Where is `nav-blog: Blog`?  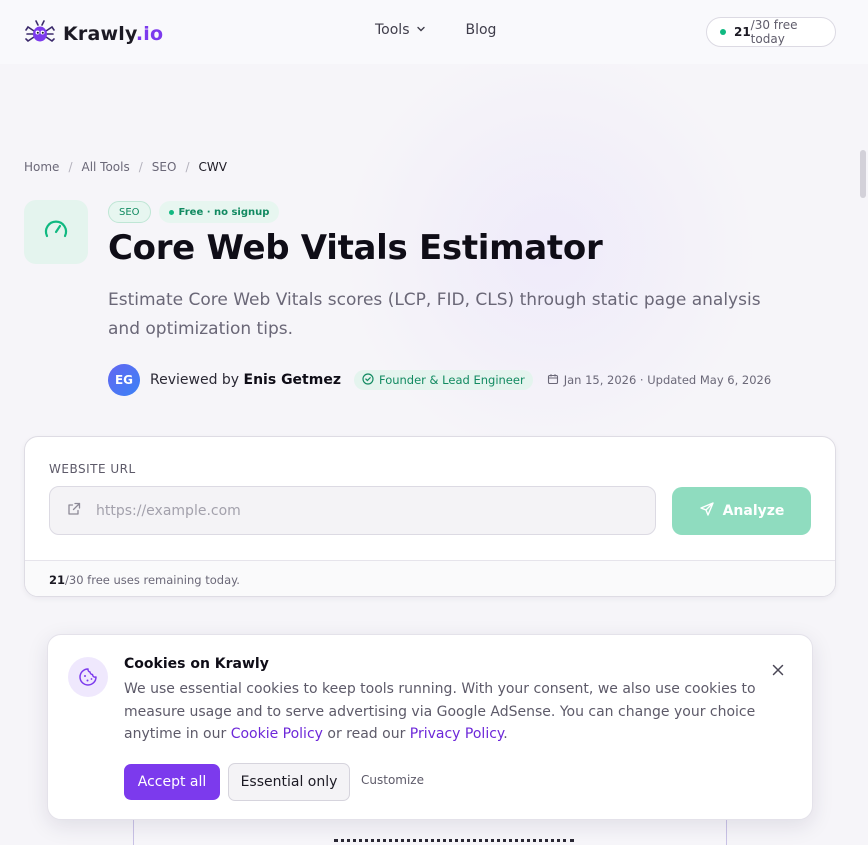 nav-blog: Blog is located at coordinates (481, 30).